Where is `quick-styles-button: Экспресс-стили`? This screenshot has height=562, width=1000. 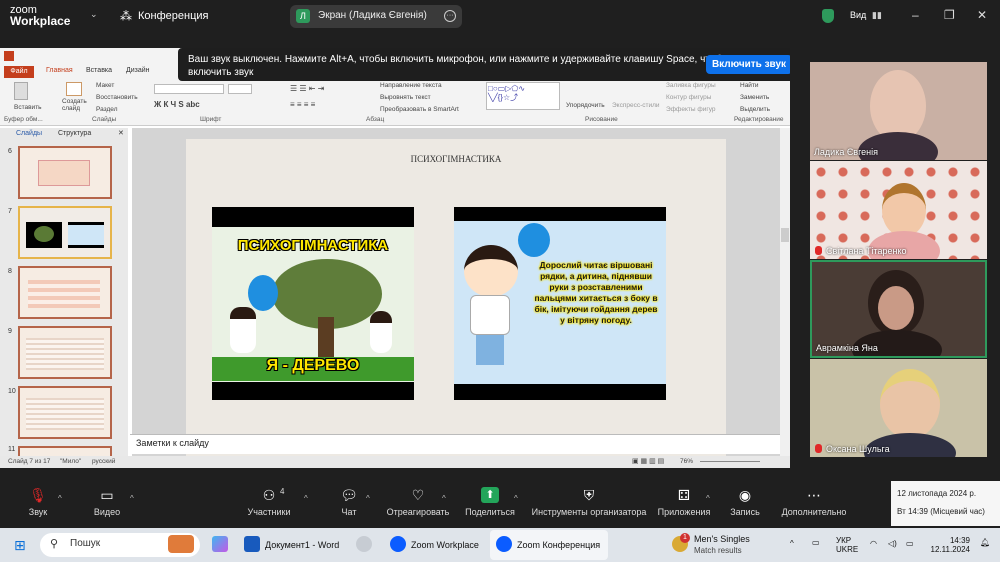 quick-styles-button: Экспресс-стили is located at coordinates (636, 105).